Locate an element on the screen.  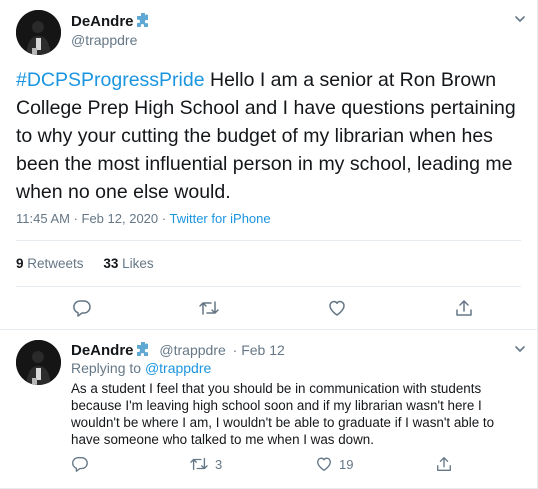
retweet-button is located at coordinates (209, 308).